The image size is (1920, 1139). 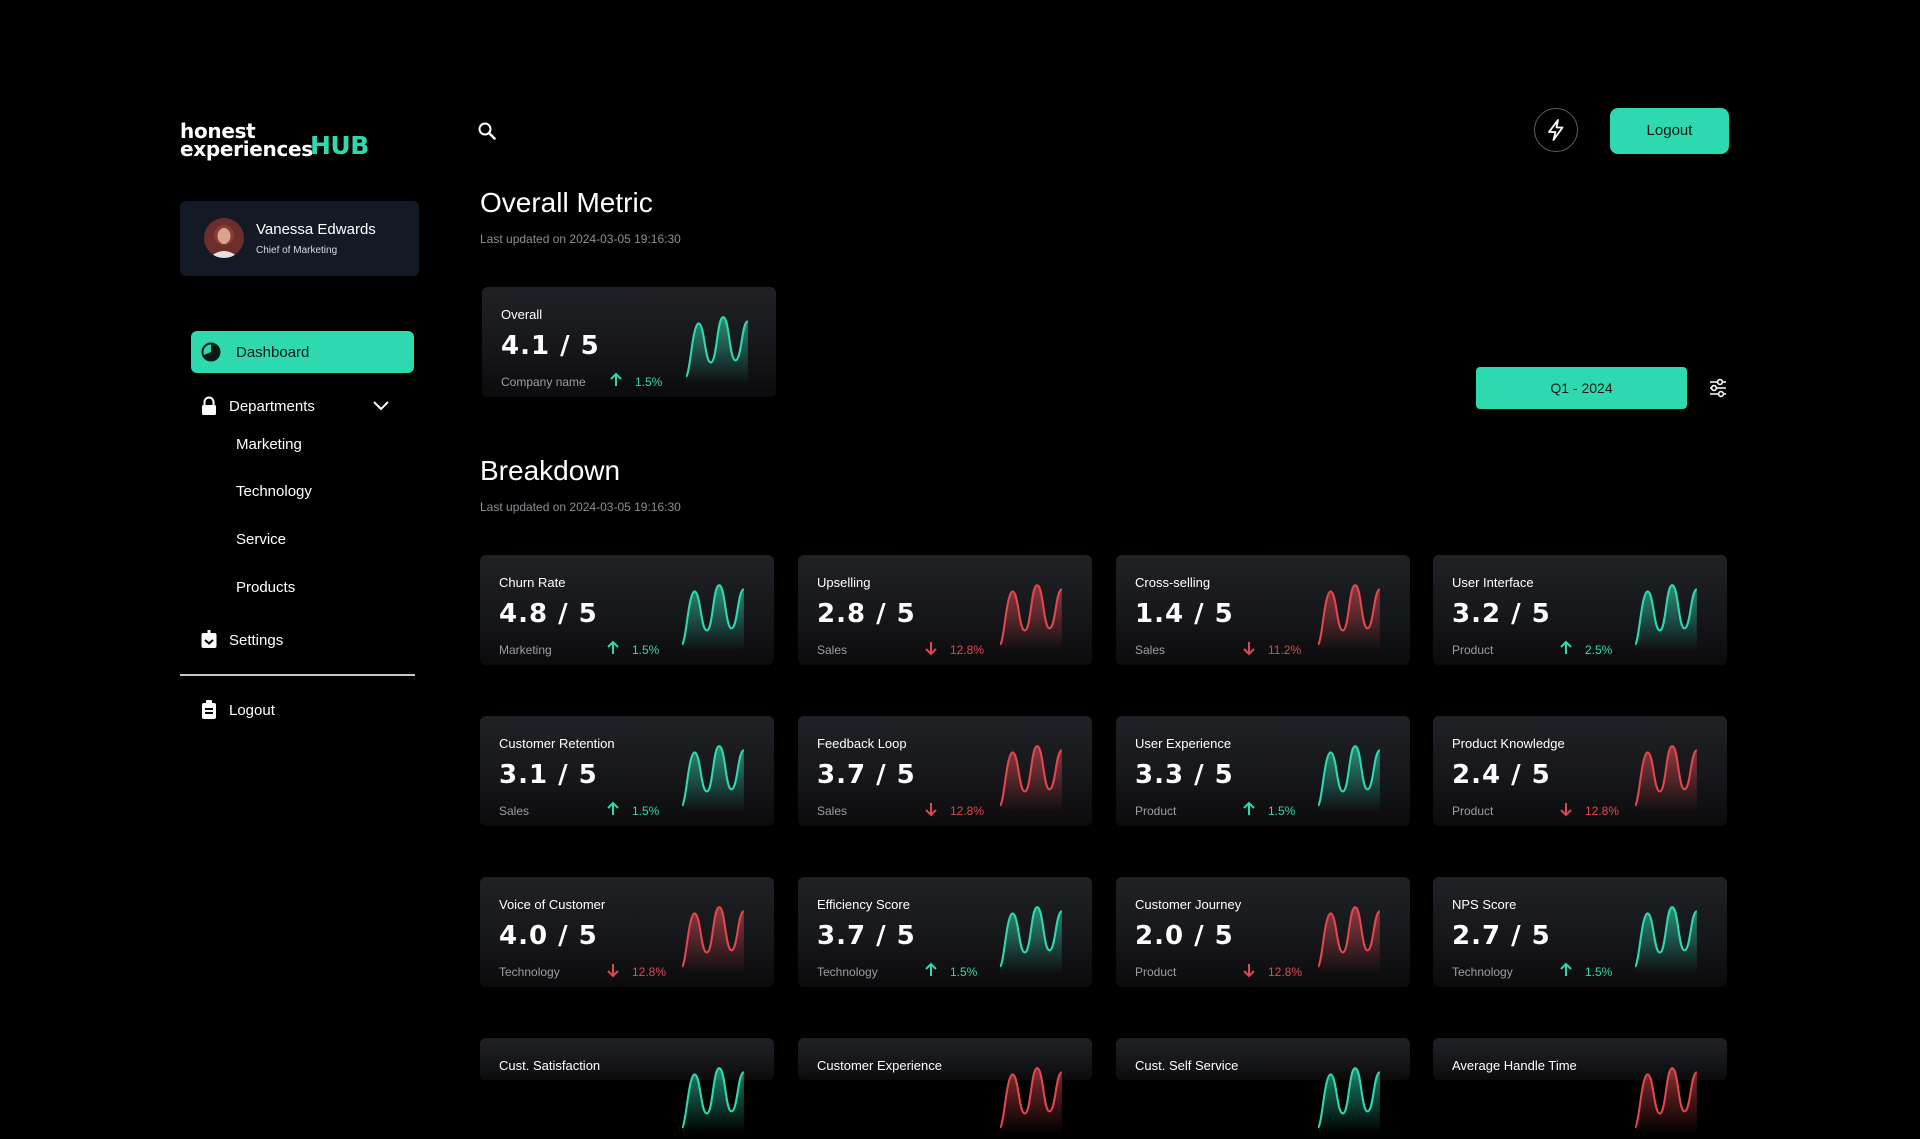 I want to click on metric-card: Upselling 2.8 / 5 Sales 12.8%, so click(x=945, y=610).